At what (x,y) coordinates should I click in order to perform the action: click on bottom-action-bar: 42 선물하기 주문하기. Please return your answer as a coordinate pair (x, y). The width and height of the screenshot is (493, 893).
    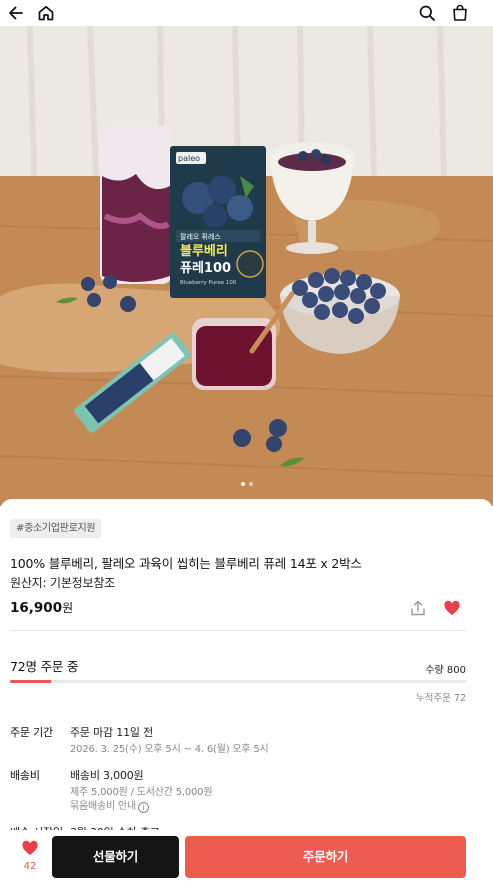
    Looking at the image, I should click on (246, 861).